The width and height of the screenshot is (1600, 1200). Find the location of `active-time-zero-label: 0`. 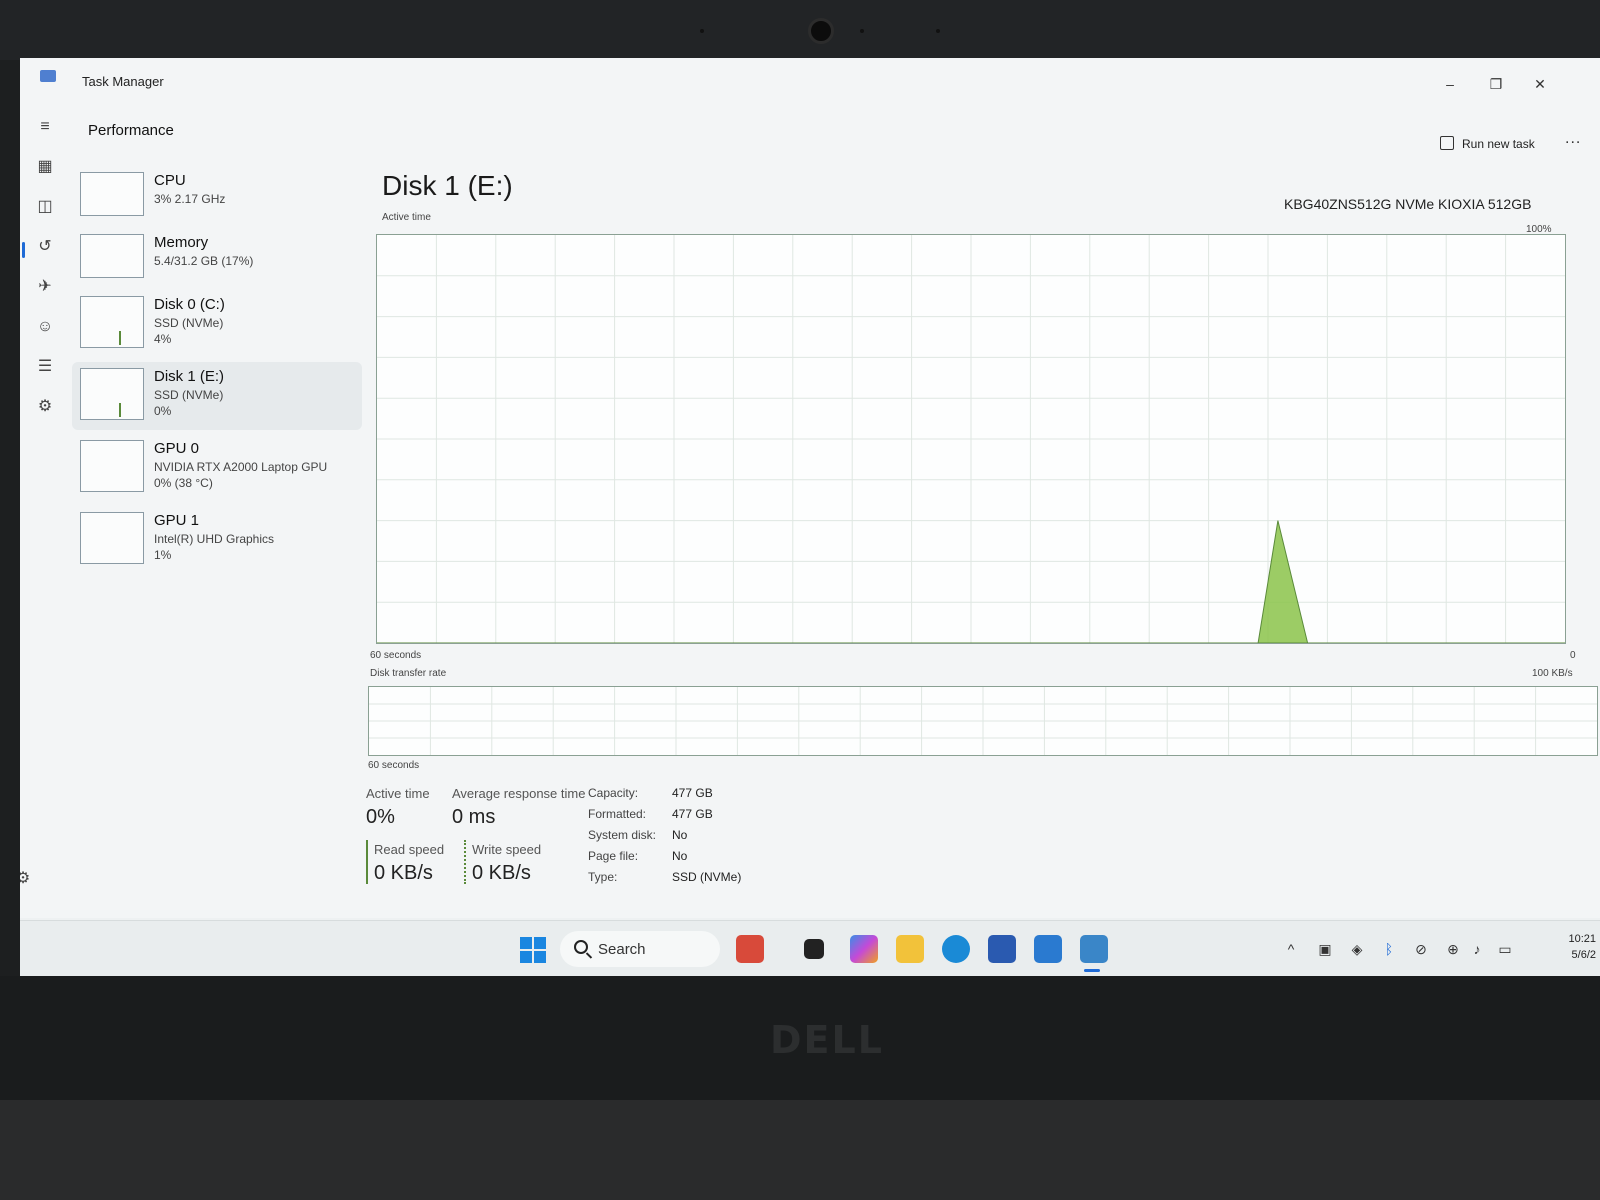

active-time-zero-label: 0 is located at coordinates (1573, 655).